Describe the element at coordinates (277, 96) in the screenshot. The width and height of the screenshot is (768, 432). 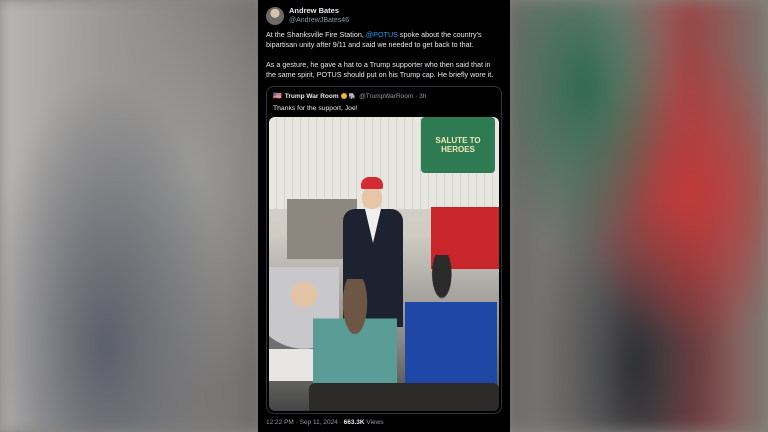
I see `flag-icon: 🇺🇸` at that location.